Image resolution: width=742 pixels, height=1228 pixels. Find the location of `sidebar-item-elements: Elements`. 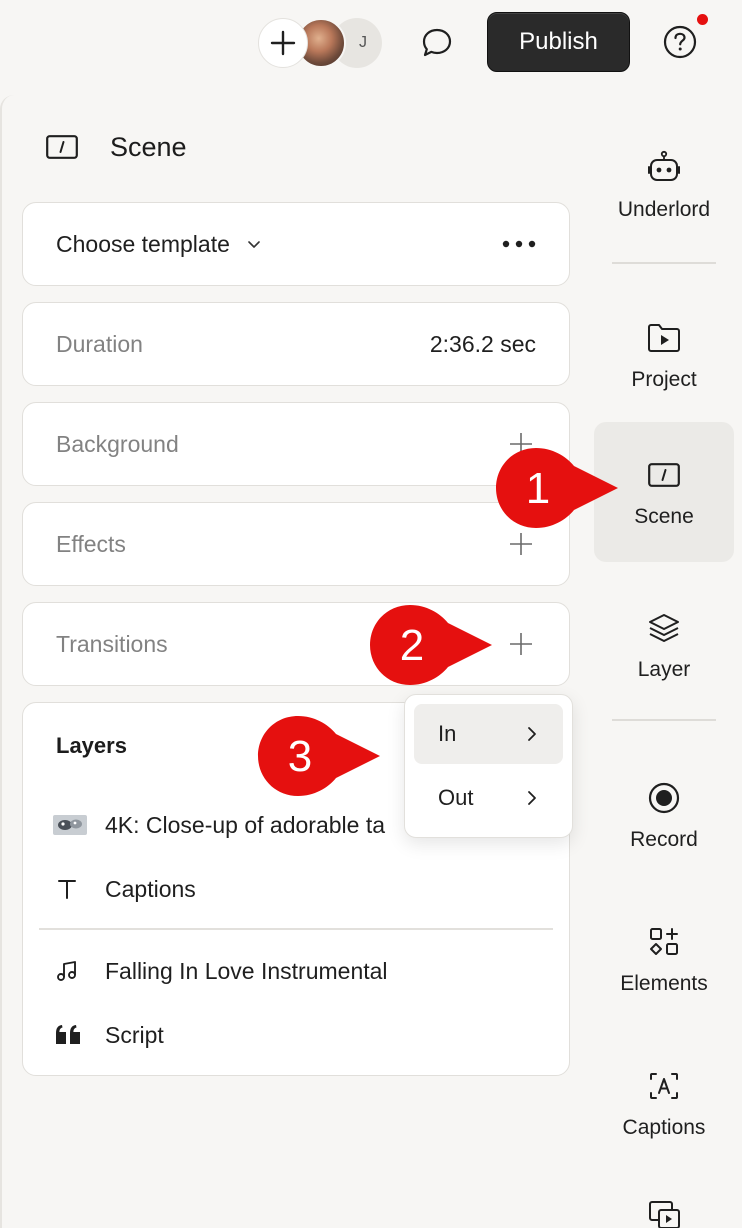

sidebar-item-elements: Elements is located at coordinates (664, 959).